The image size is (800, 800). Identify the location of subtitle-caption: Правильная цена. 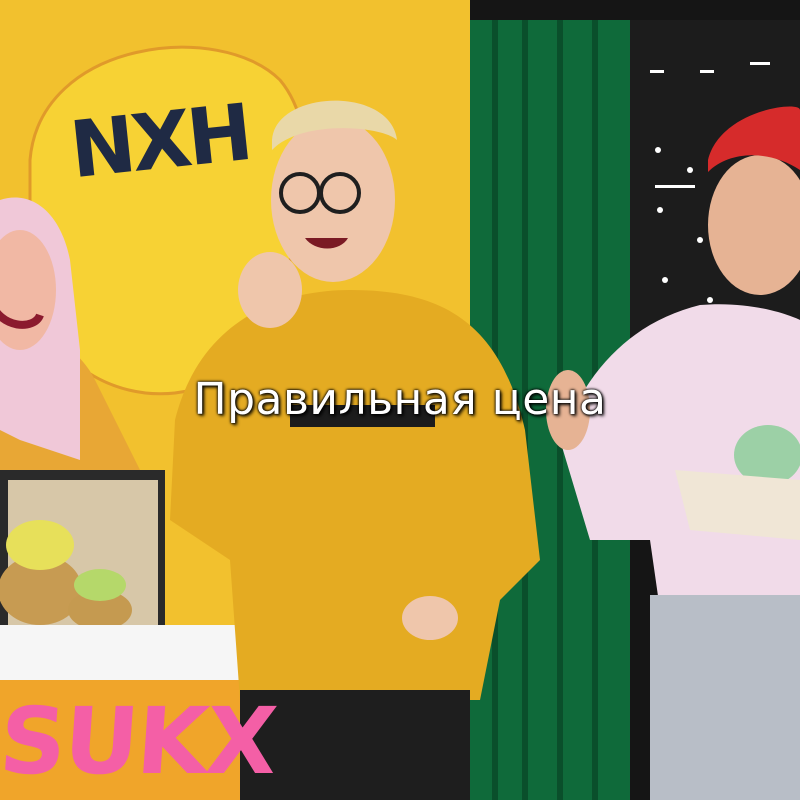
(400, 399).